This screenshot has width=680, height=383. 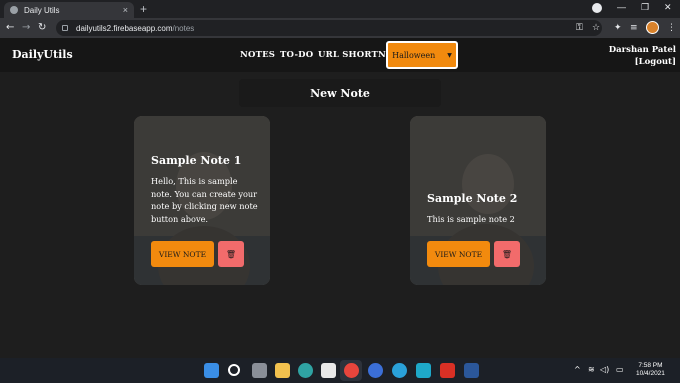 What do you see at coordinates (329, 28) in the screenshot?
I see `address-bar: dailyutils2.firebaseapp.com /notes` at bounding box center [329, 28].